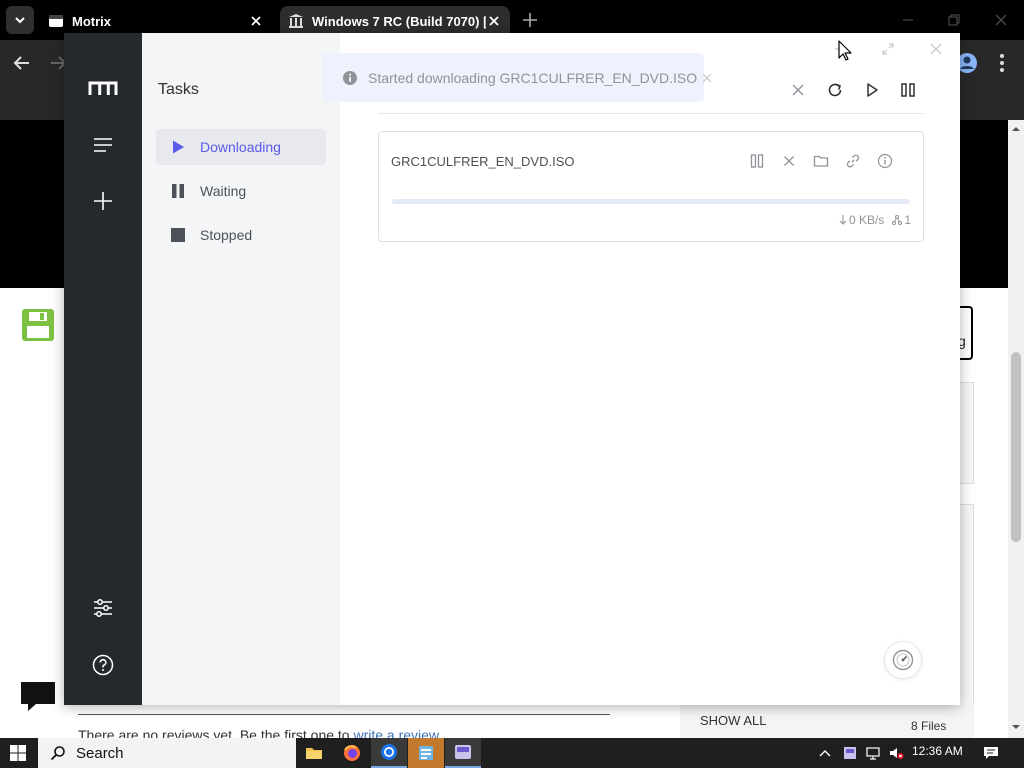 The height and width of the screenshot is (768, 1024). I want to click on sliders-icon, so click(103, 608).